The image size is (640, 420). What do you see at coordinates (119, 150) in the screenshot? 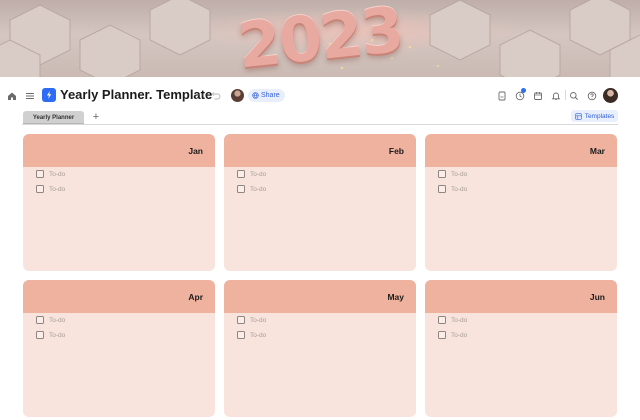
I see `card-header: Jan` at bounding box center [119, 150].